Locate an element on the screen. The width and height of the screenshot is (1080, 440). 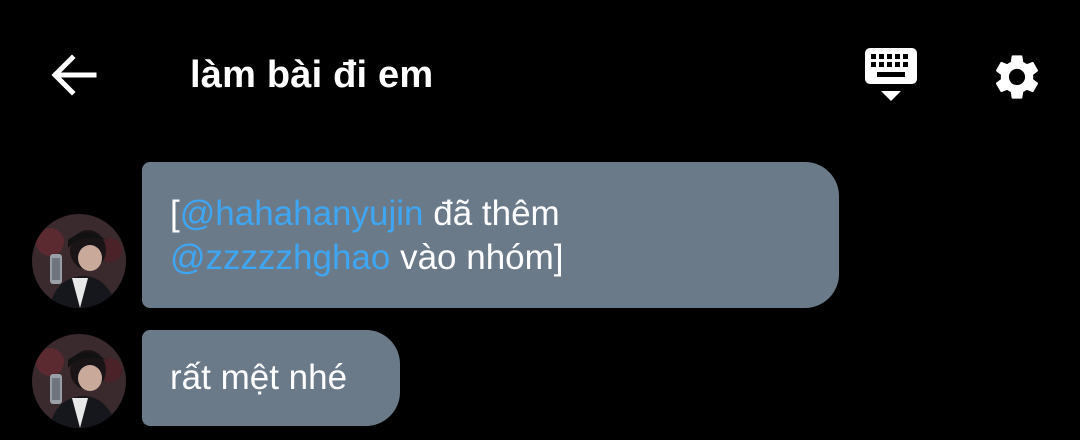
keyboard-button is located at coordinates (891, 77).